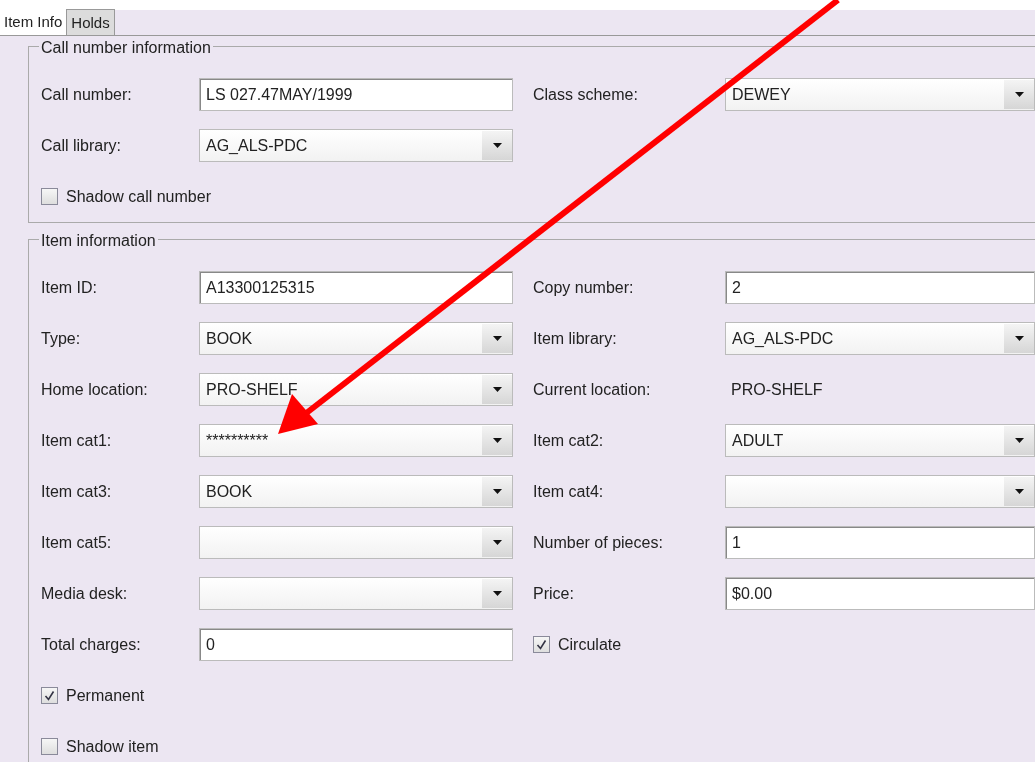 The width and height of the screenshot is (1035, 762). Describe the element at coordinates (590, 644) in the screenshot. I see `checkbox-label: Circulate` at that location.